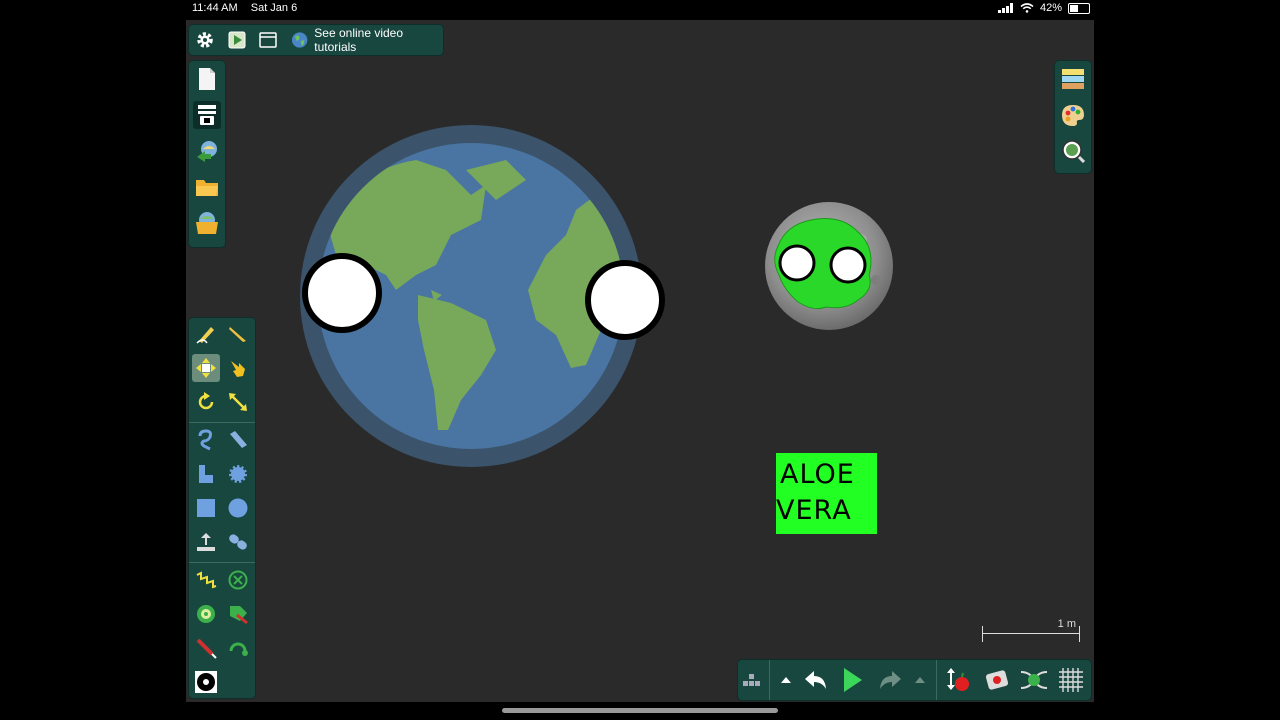  Describe the element at coordinates (848, 265) in the screenshot. I see `moon-right-eye` at that location.